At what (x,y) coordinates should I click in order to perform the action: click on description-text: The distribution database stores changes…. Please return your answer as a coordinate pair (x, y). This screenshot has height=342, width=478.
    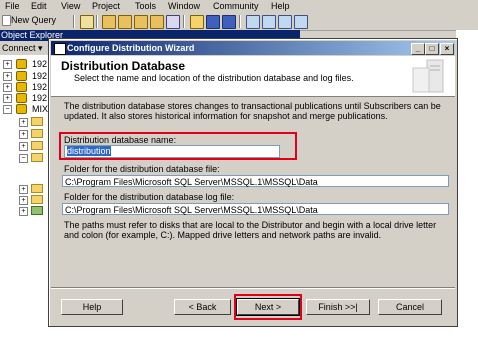
    Looking at the image, I should click on (252, 111).